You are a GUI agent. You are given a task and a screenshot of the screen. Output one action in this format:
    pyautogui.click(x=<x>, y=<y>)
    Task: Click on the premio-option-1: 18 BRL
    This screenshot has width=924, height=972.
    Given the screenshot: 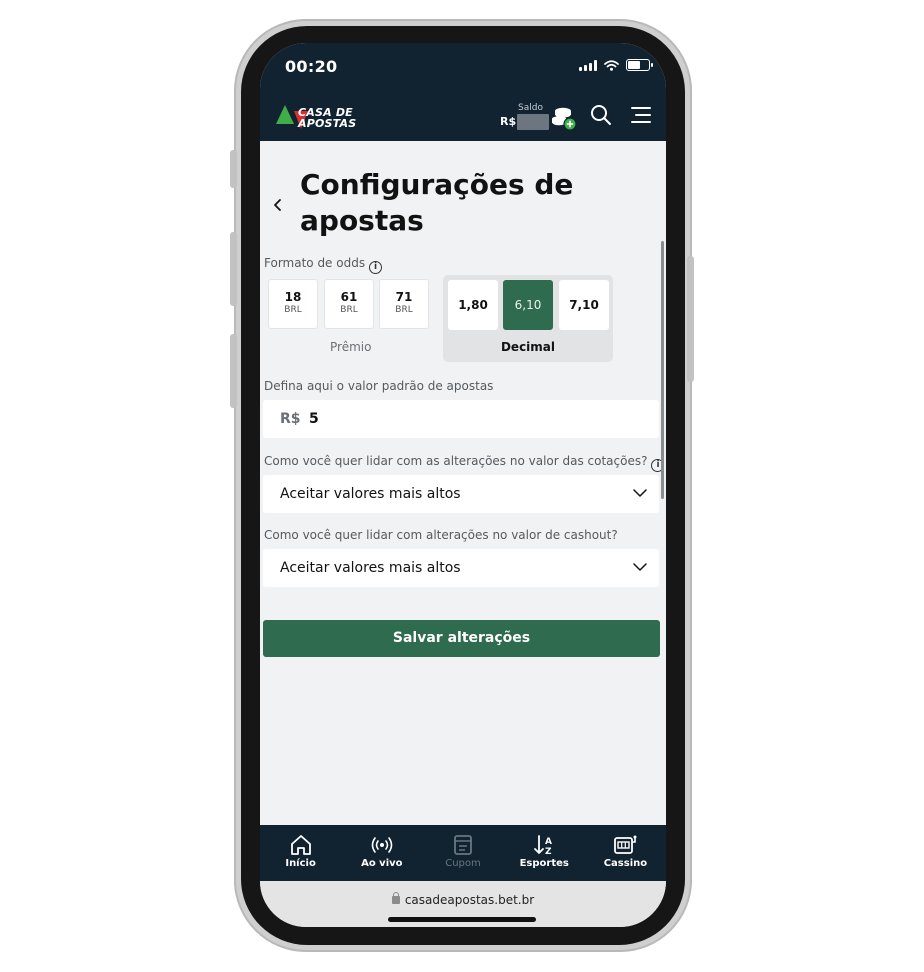 What is the action you would take?
    pyautogui.click(x=293, y=304)
    